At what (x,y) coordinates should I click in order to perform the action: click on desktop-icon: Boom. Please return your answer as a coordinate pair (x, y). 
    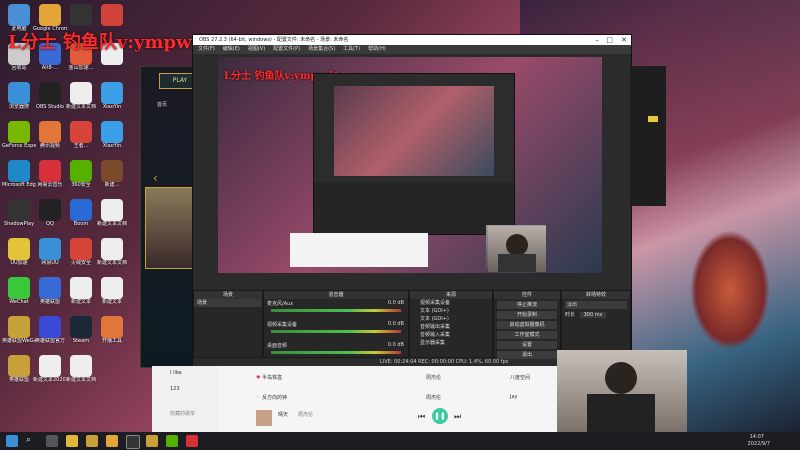
    Looking at the image, I should click on (81, 213).